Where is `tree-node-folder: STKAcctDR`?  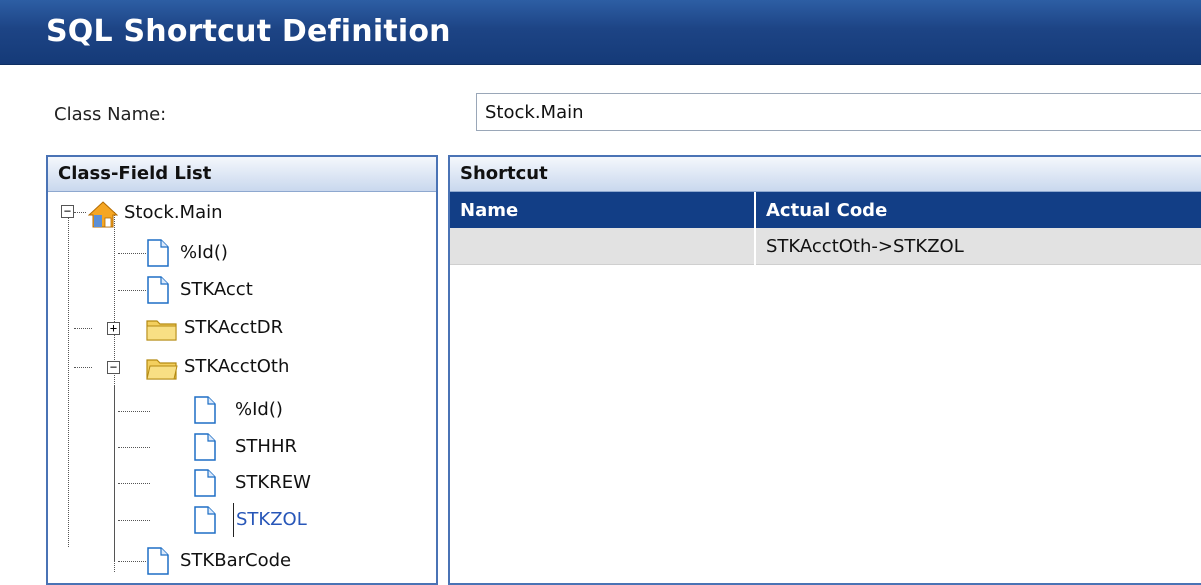 tree-node-folder: STKAcctDR is located at coordinates (281, 328).